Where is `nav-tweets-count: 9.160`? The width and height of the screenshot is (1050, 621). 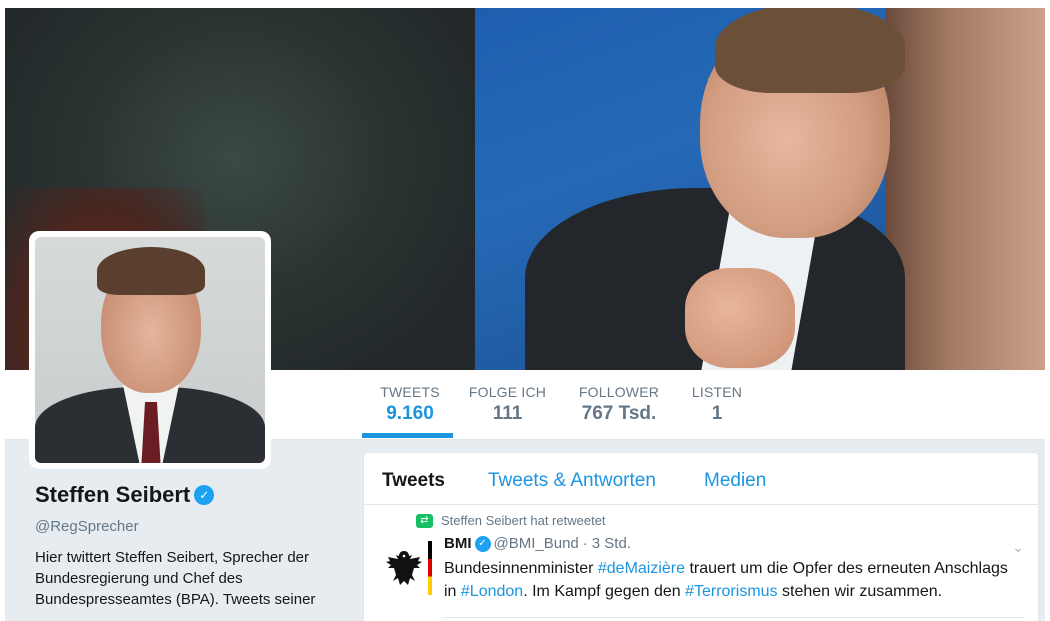
nav-tweets-count: 9.160 is located at coordinates (410, 413).